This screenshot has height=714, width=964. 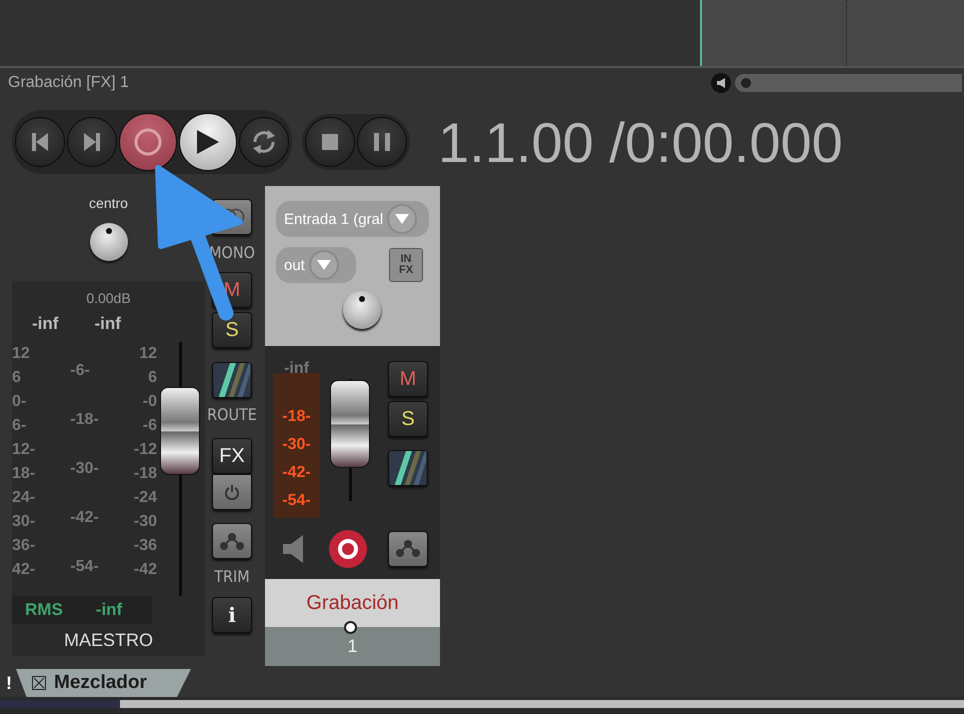 I want to click on scale-label: -0, so click(x=149, y=402).